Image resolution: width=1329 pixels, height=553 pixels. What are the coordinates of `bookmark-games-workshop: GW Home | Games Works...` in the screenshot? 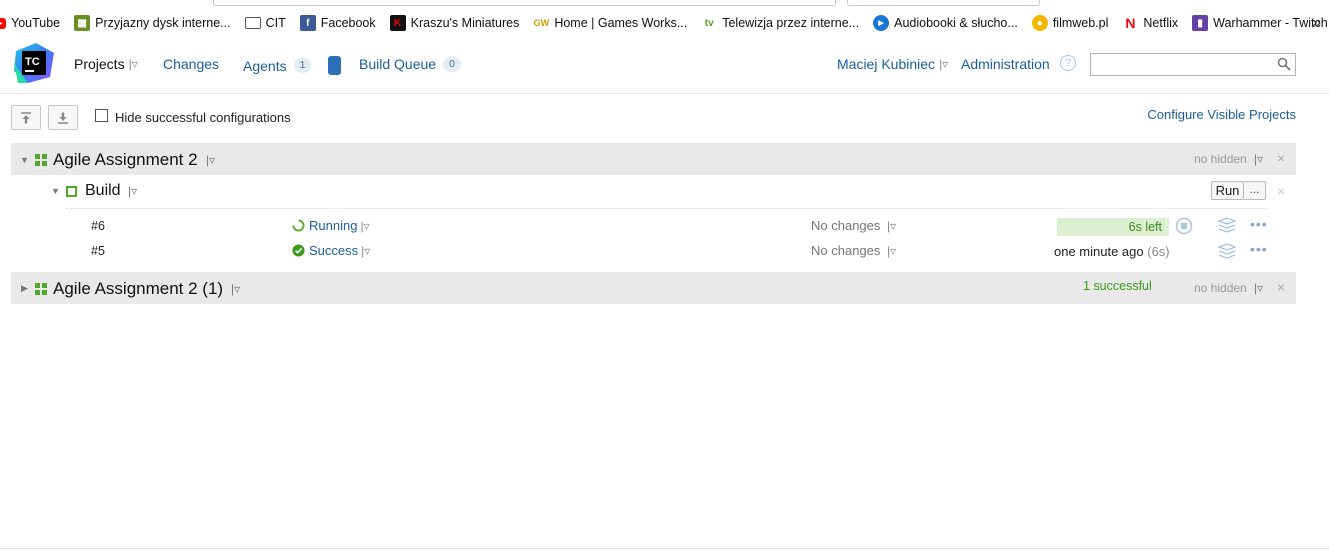 It's located at (610, 23).